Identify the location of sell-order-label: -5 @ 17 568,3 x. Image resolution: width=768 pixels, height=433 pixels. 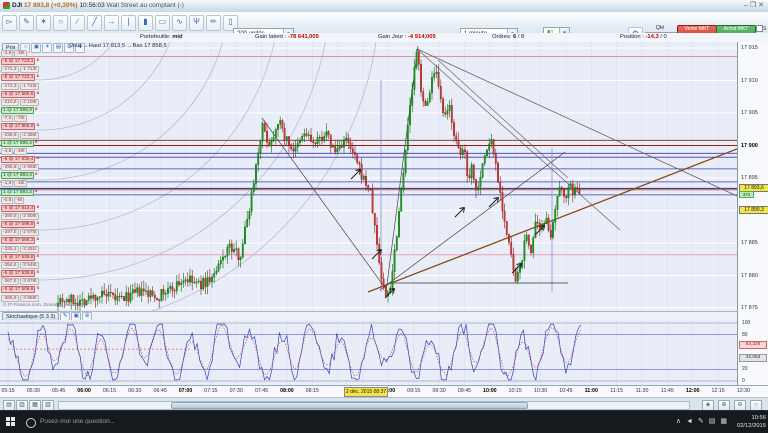
(20, 241).